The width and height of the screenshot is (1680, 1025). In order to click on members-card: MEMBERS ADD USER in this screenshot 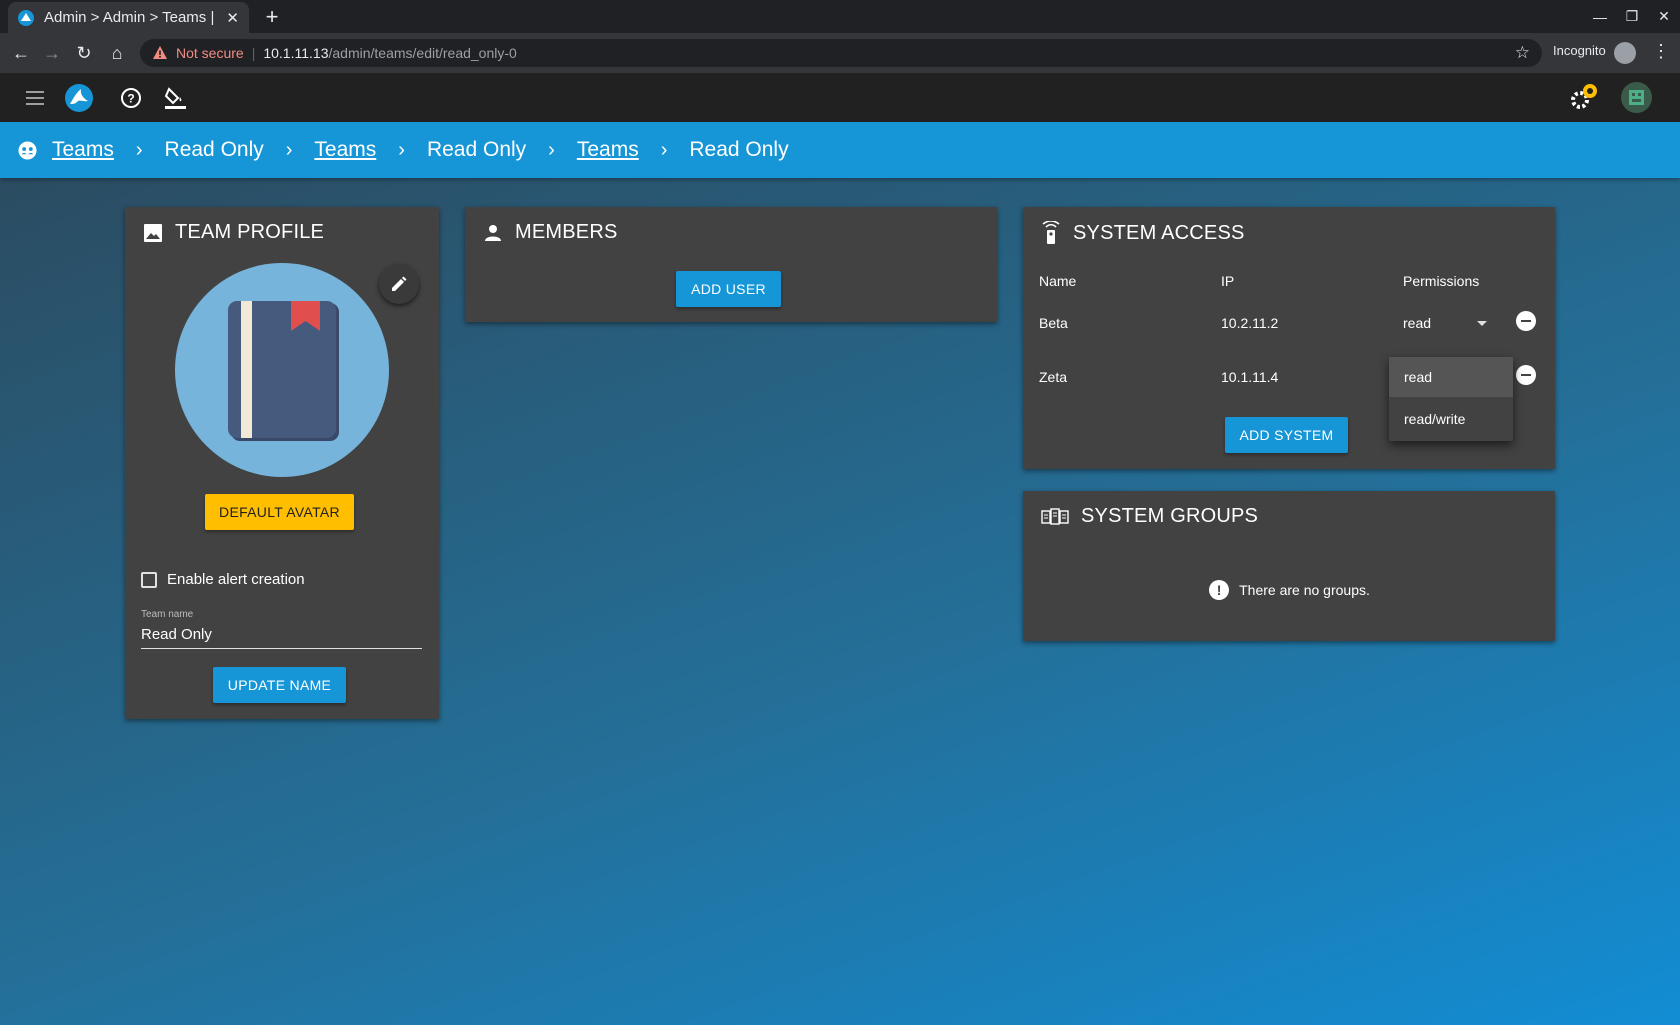, I will do `click(731, 264)`.